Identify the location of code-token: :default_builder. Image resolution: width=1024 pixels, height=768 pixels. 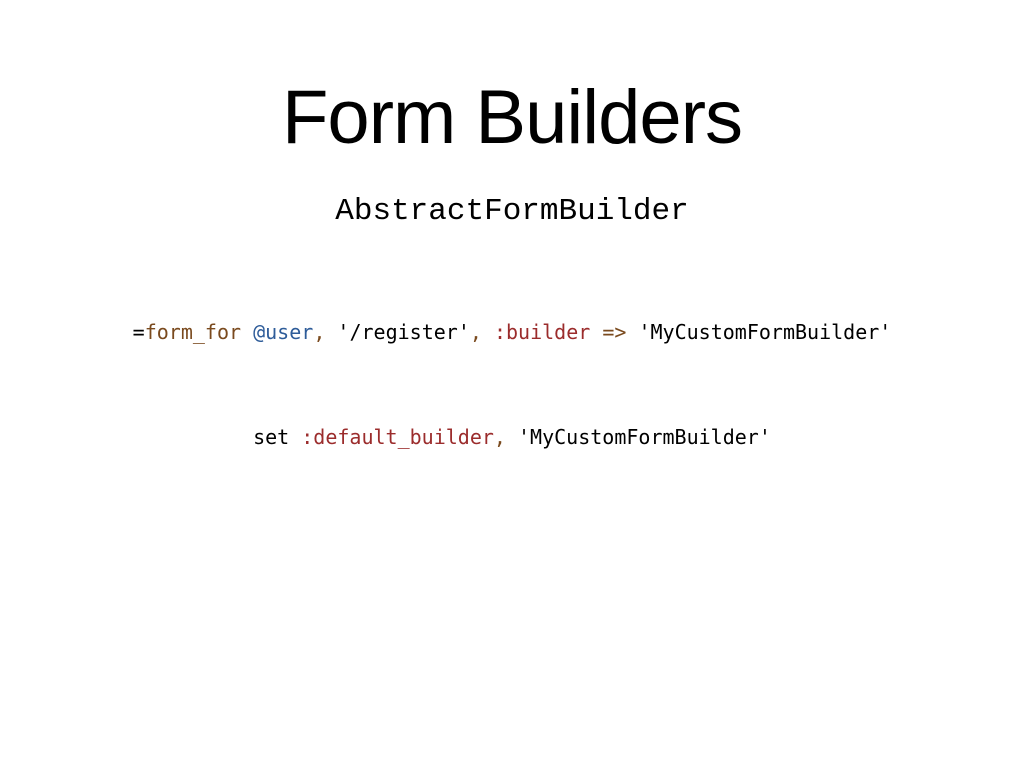
(397, 437).